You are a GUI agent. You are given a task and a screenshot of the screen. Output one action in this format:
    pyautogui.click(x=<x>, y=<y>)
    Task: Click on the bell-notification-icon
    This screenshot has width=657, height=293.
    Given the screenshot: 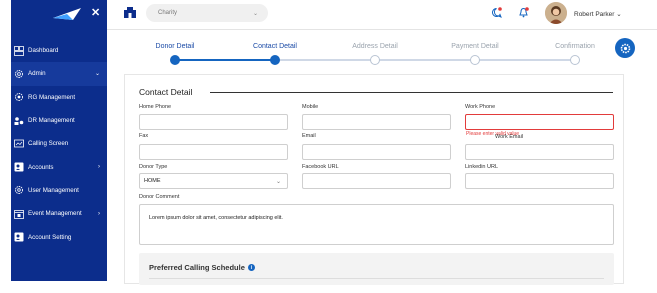 What is the action you would take?
    pyautogui.click(x=523, y=12)
    